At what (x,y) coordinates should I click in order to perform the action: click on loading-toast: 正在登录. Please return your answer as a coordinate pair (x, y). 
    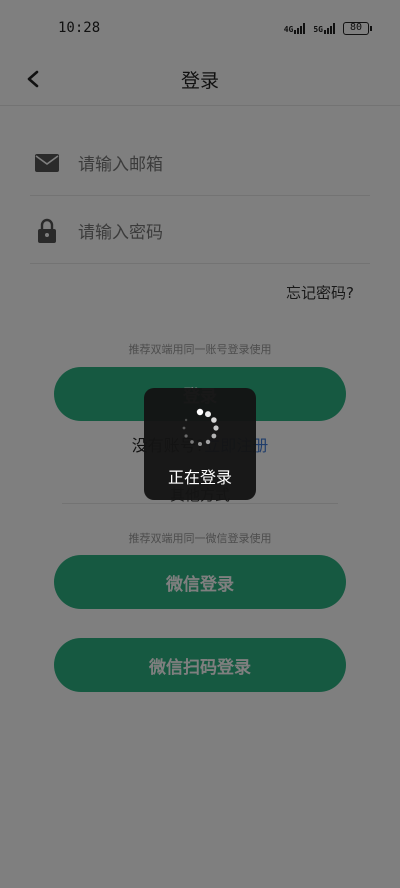
    Looking at the image, I should click on (200, 444).